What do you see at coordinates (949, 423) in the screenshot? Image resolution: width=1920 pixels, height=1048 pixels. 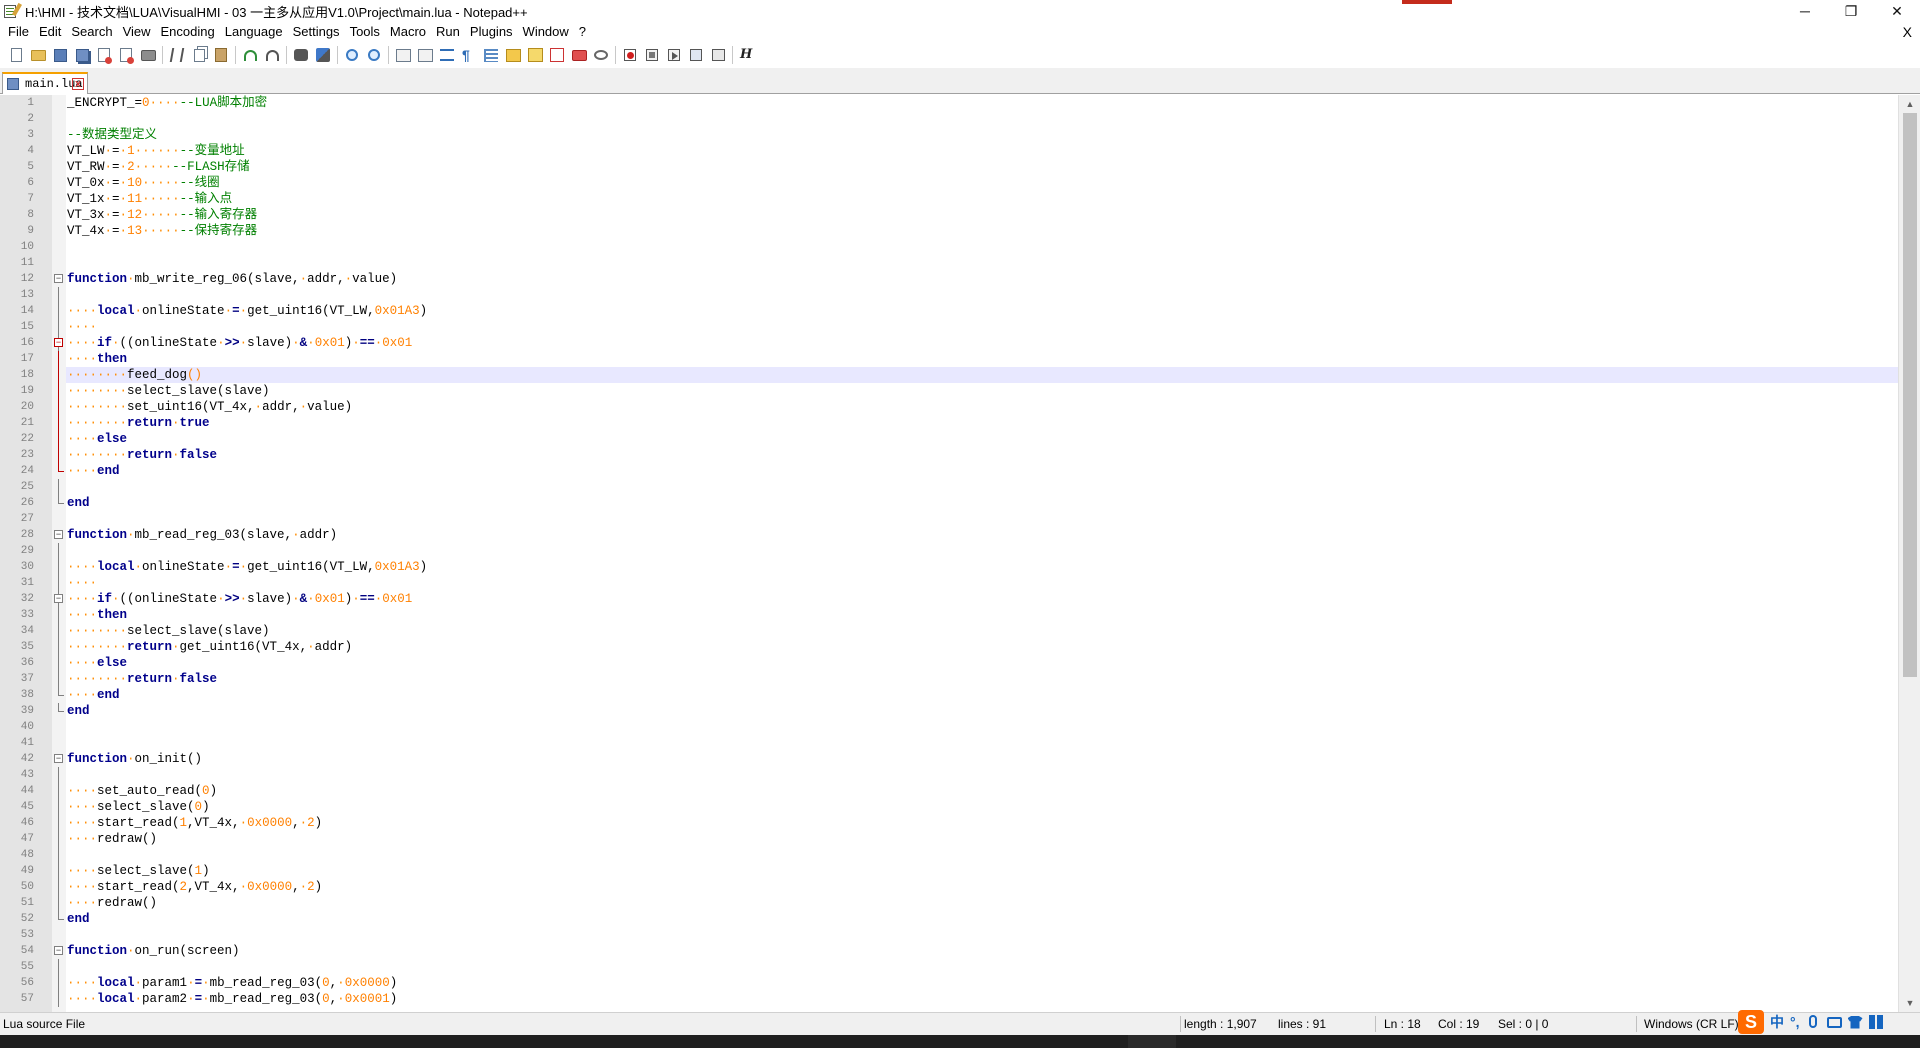 I see `code-line: 21 ········return·true` at bounding box center [949, 423].